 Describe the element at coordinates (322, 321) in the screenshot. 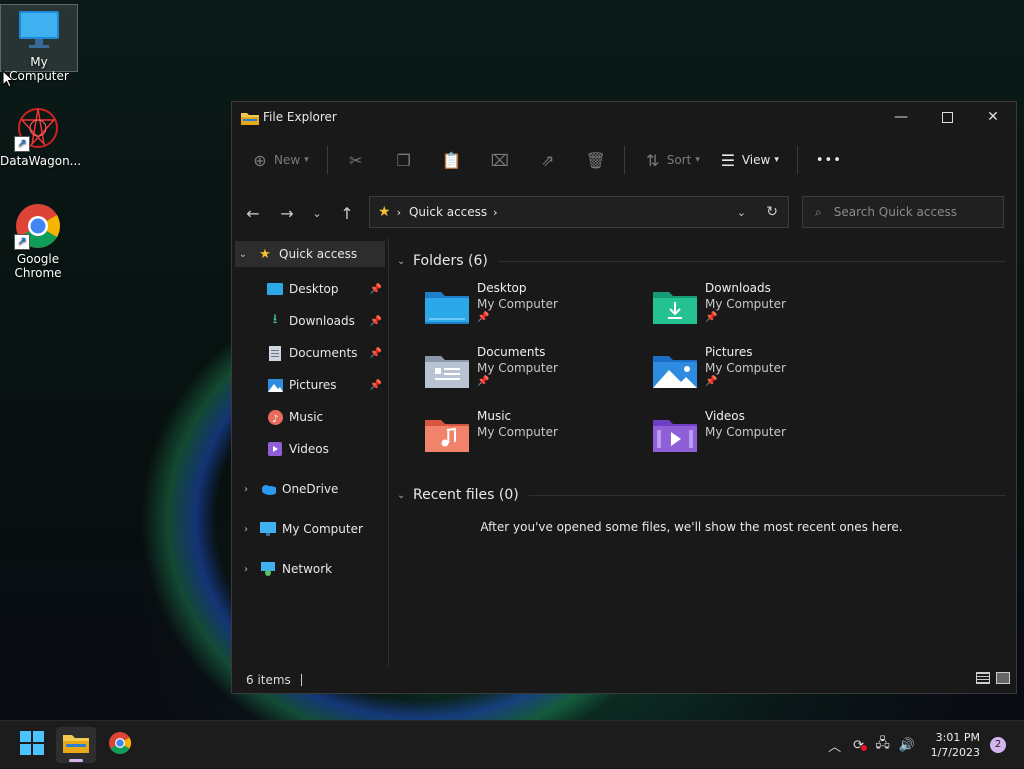

I see `nav-item-label: Downloads` at that location.